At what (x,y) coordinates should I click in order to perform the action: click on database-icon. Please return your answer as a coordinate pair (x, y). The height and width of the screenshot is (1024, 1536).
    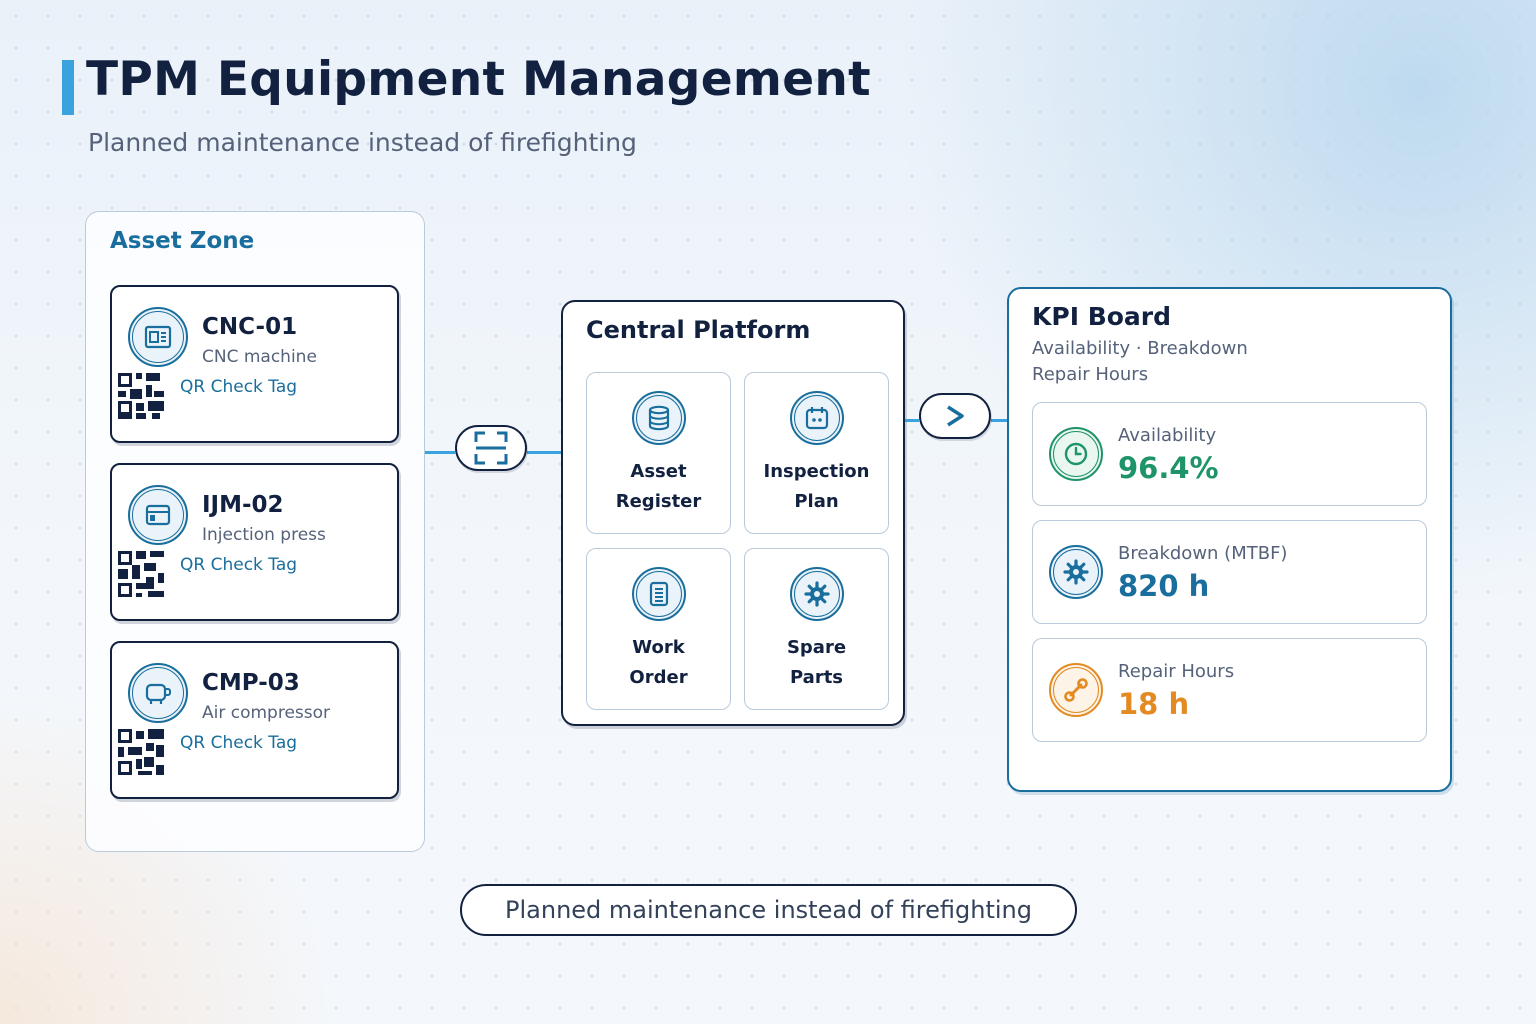
    Looking at the image, I should click on (659, 418).